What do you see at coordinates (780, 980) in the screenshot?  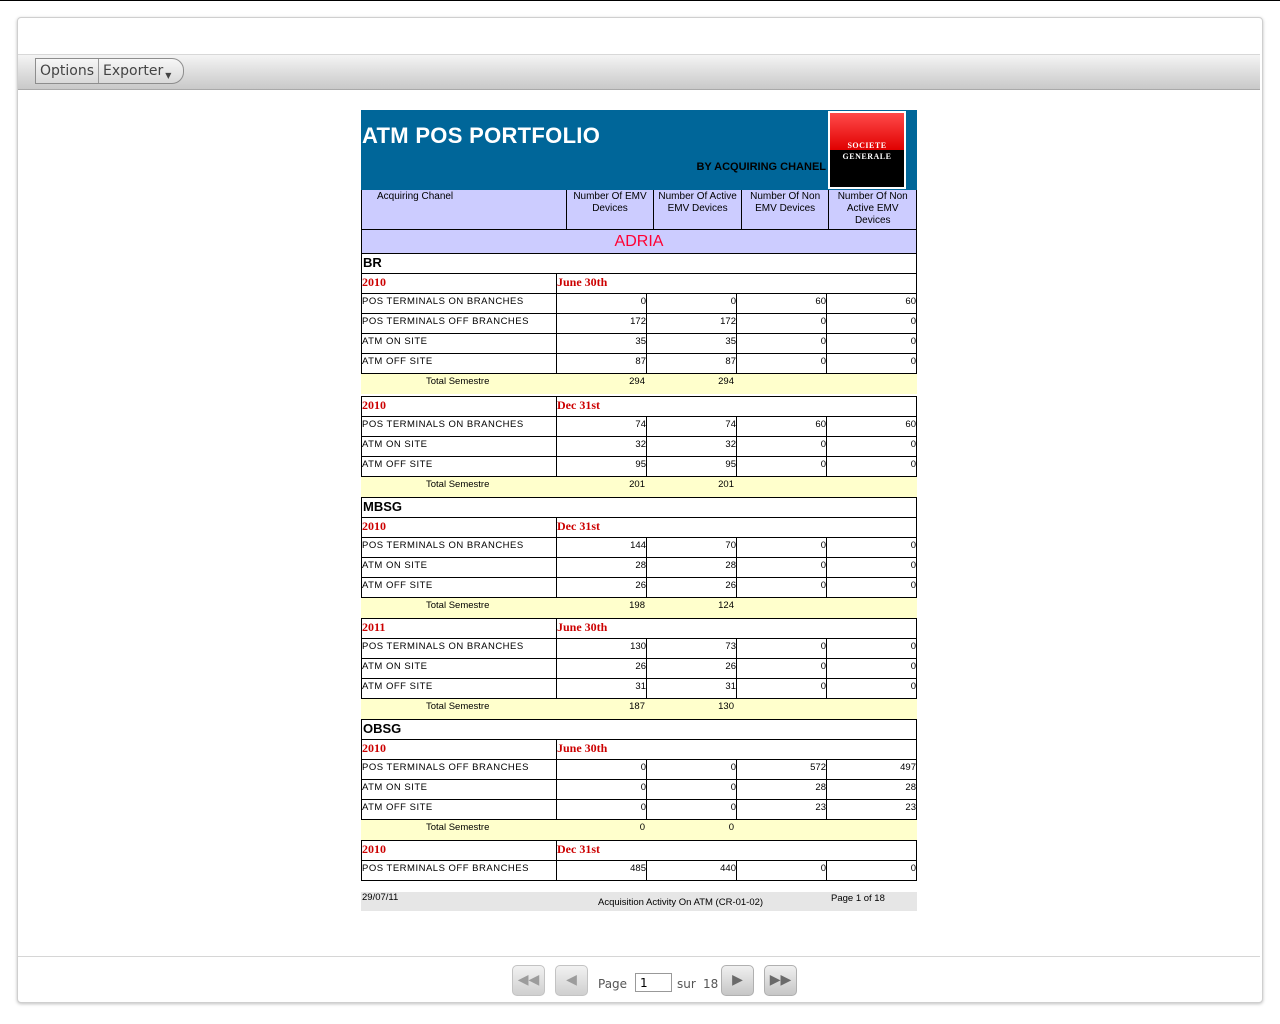 I see `last-page-button: ▶▶` at bounding box center [780, 980].